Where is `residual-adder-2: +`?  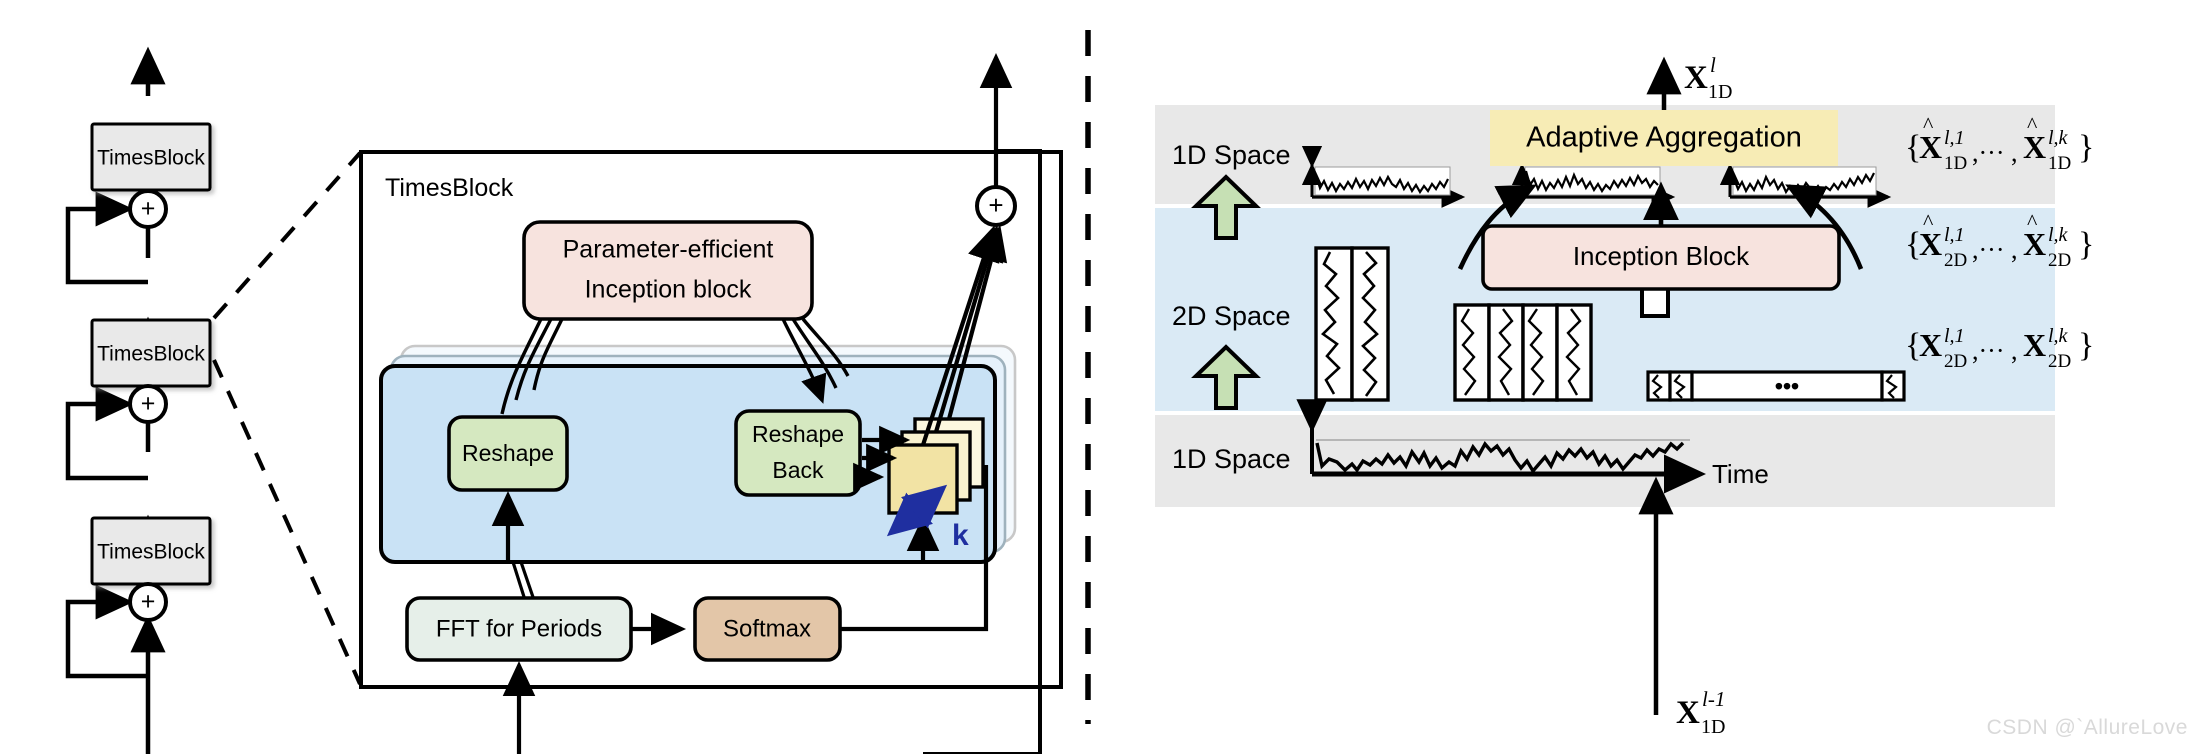
residual-adder-2: + is located at coordinates (148, 404).